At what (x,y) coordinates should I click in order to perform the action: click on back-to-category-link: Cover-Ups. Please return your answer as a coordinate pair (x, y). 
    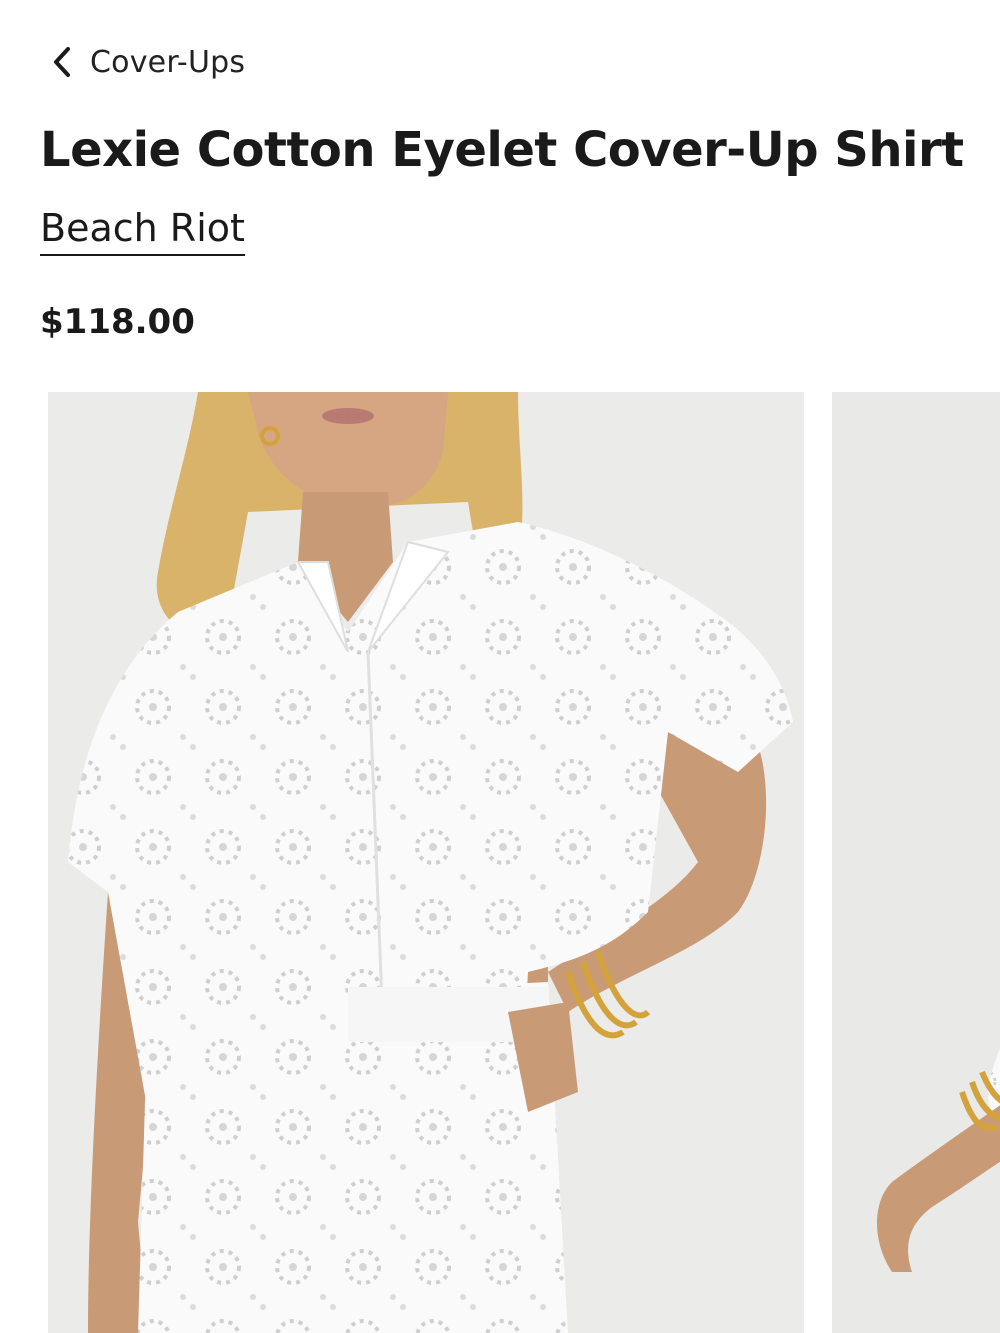
    Looking at the image, I should click on (148, 62).